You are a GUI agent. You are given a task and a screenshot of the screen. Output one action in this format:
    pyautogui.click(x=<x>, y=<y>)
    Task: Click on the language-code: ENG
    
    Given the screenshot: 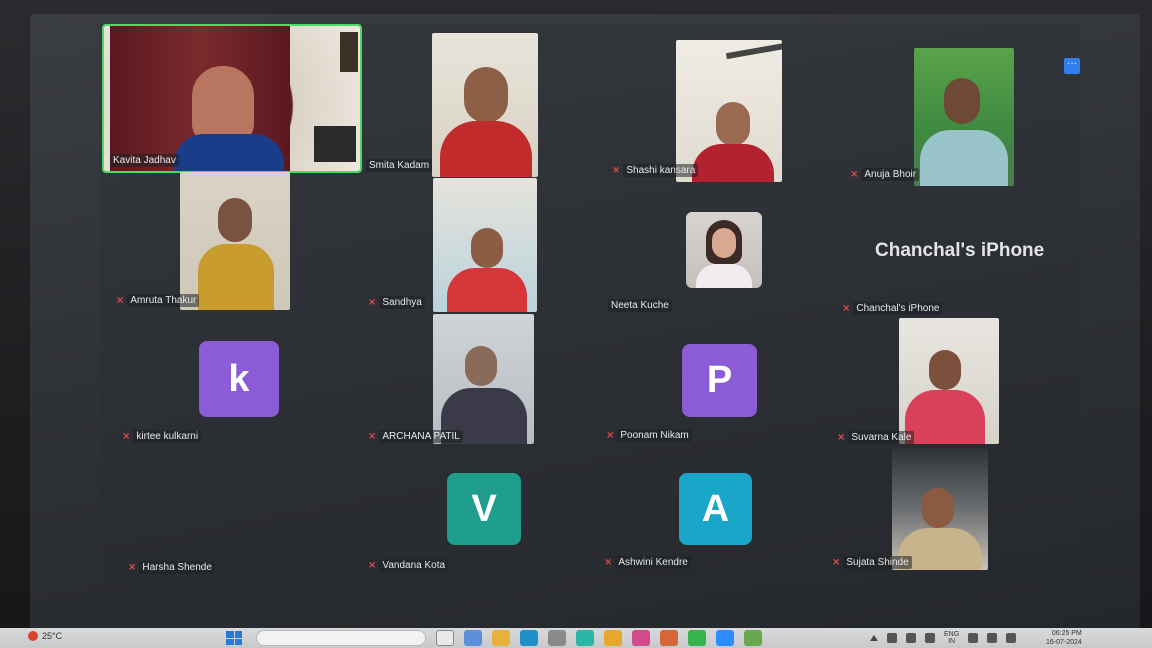 What is the action you would take?
    pyautogui.click(x=952, y=634)
    